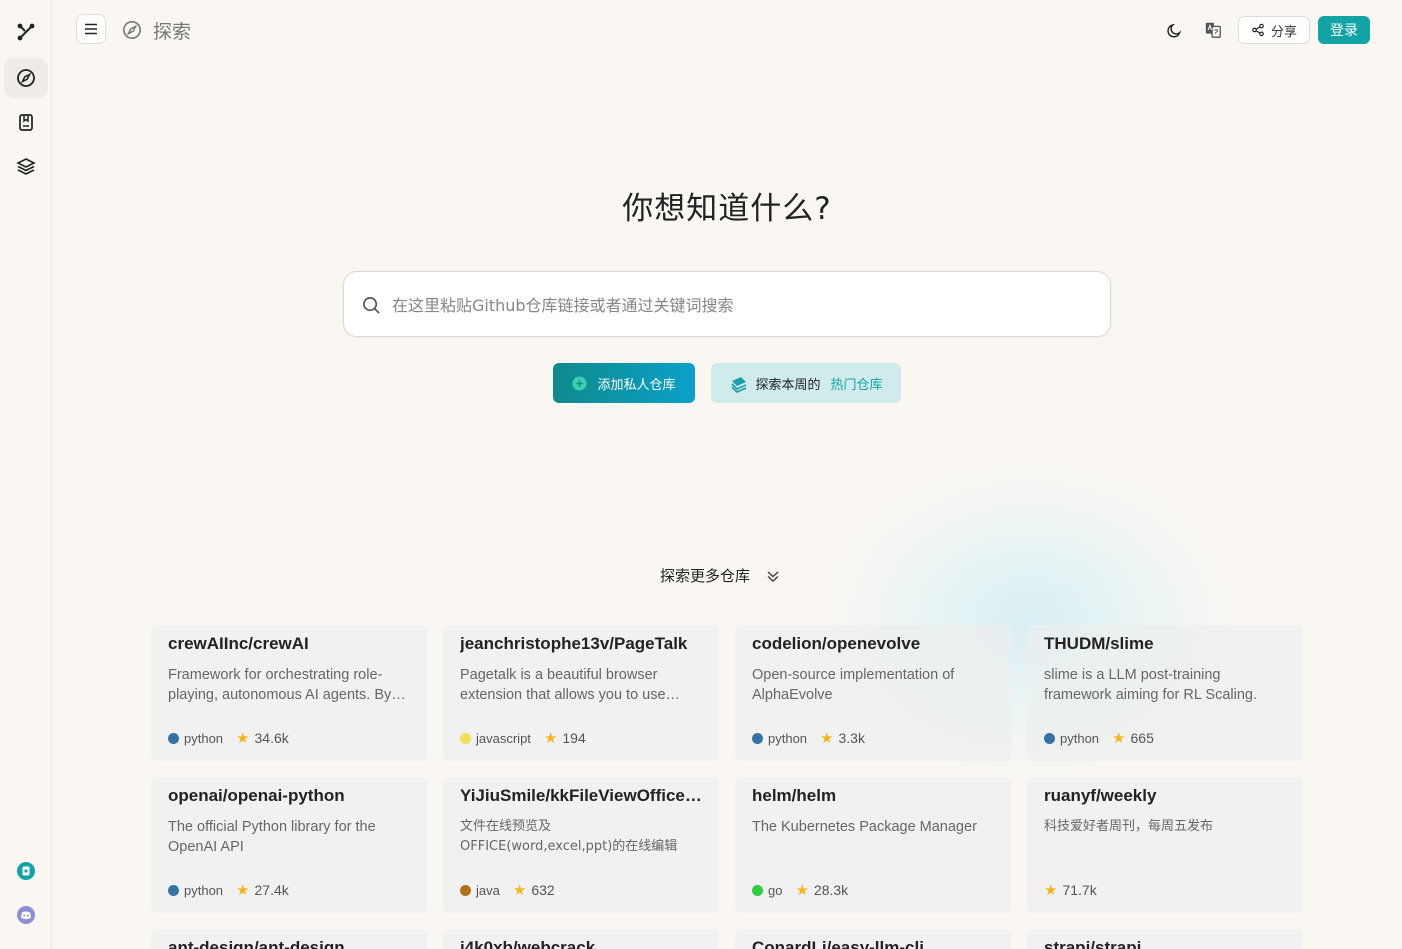 Image resolution: width=1402 pixels, height=949 pixels. Describe the element at coordinates (26, 32) in the screenshot. I see `logo-icon` at that location.